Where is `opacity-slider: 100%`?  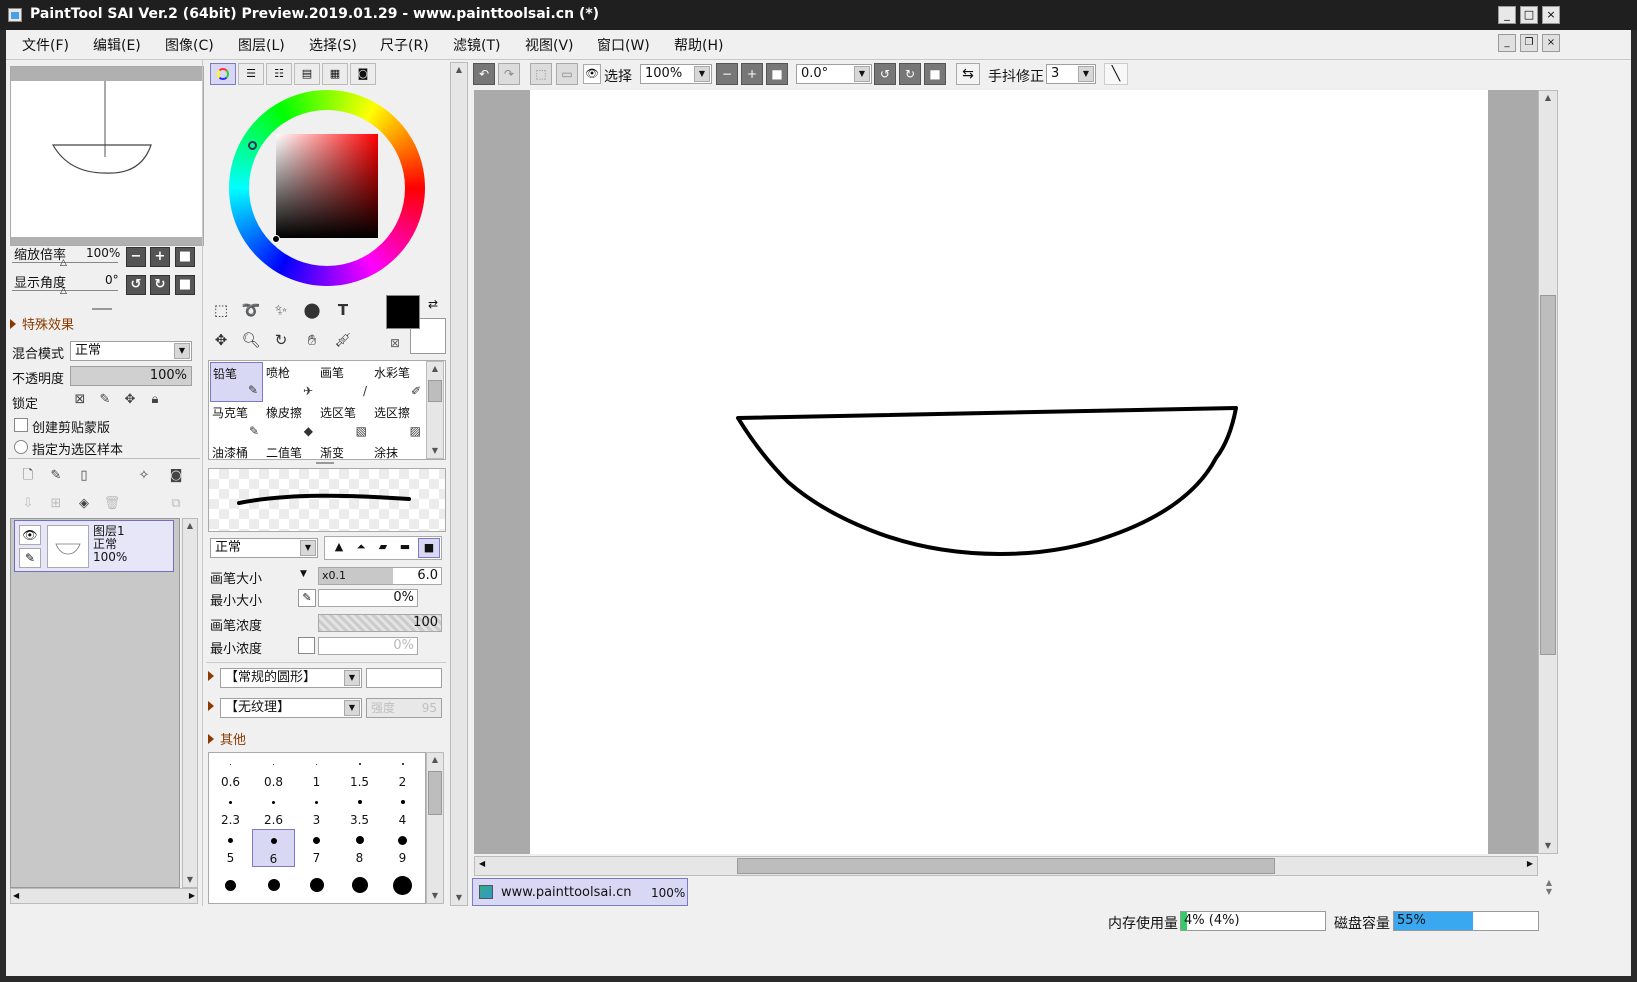
opacity-slider: 100% is located at coordinates (131, 376).